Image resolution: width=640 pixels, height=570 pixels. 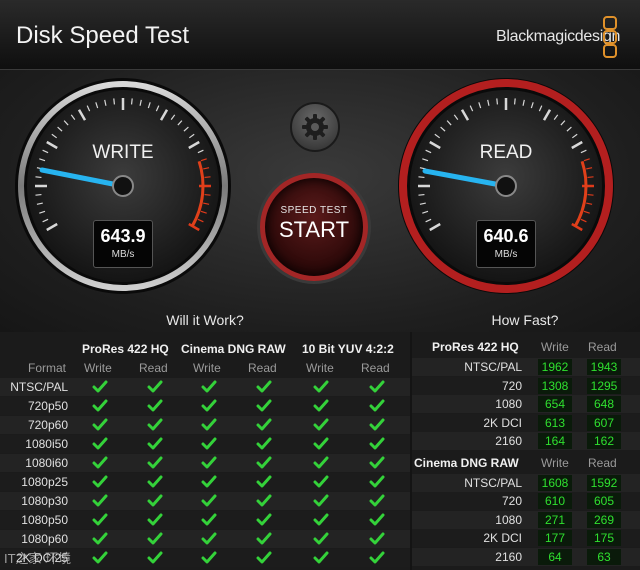 What do you see at coordinates (602, 462) in the screenshot?
I see `speed-read-header: Read` at bounding box center [602, 462].